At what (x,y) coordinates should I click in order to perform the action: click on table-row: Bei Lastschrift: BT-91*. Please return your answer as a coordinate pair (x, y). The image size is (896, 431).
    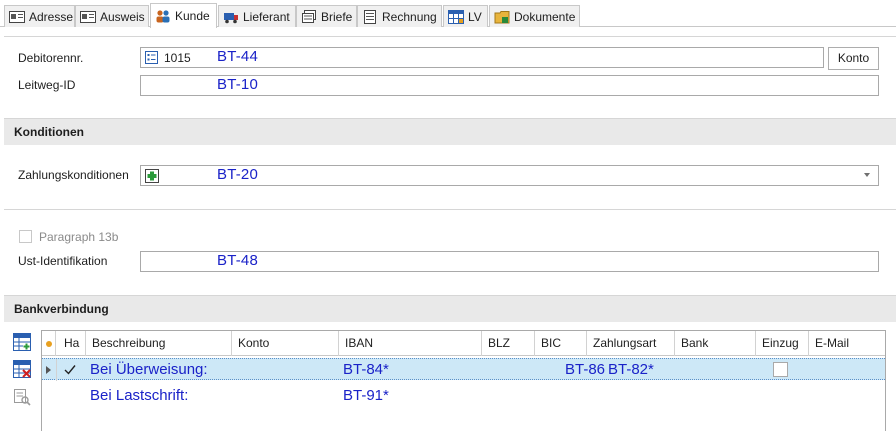
    Looking at the image, I should click on (463, 396).